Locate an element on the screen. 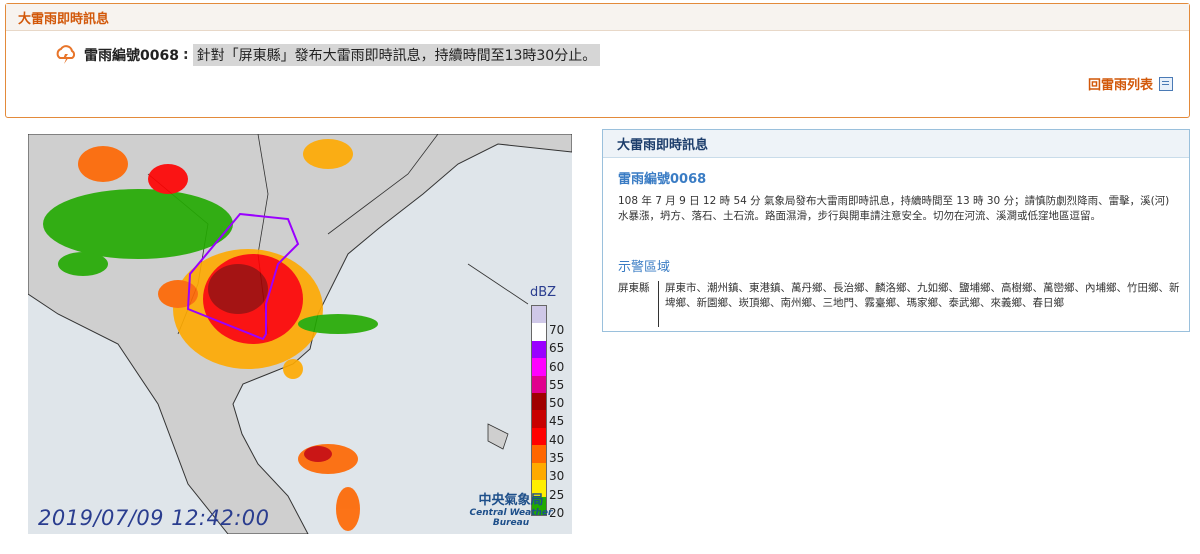  legend-label: 40 is located at coordinates (557, 439).